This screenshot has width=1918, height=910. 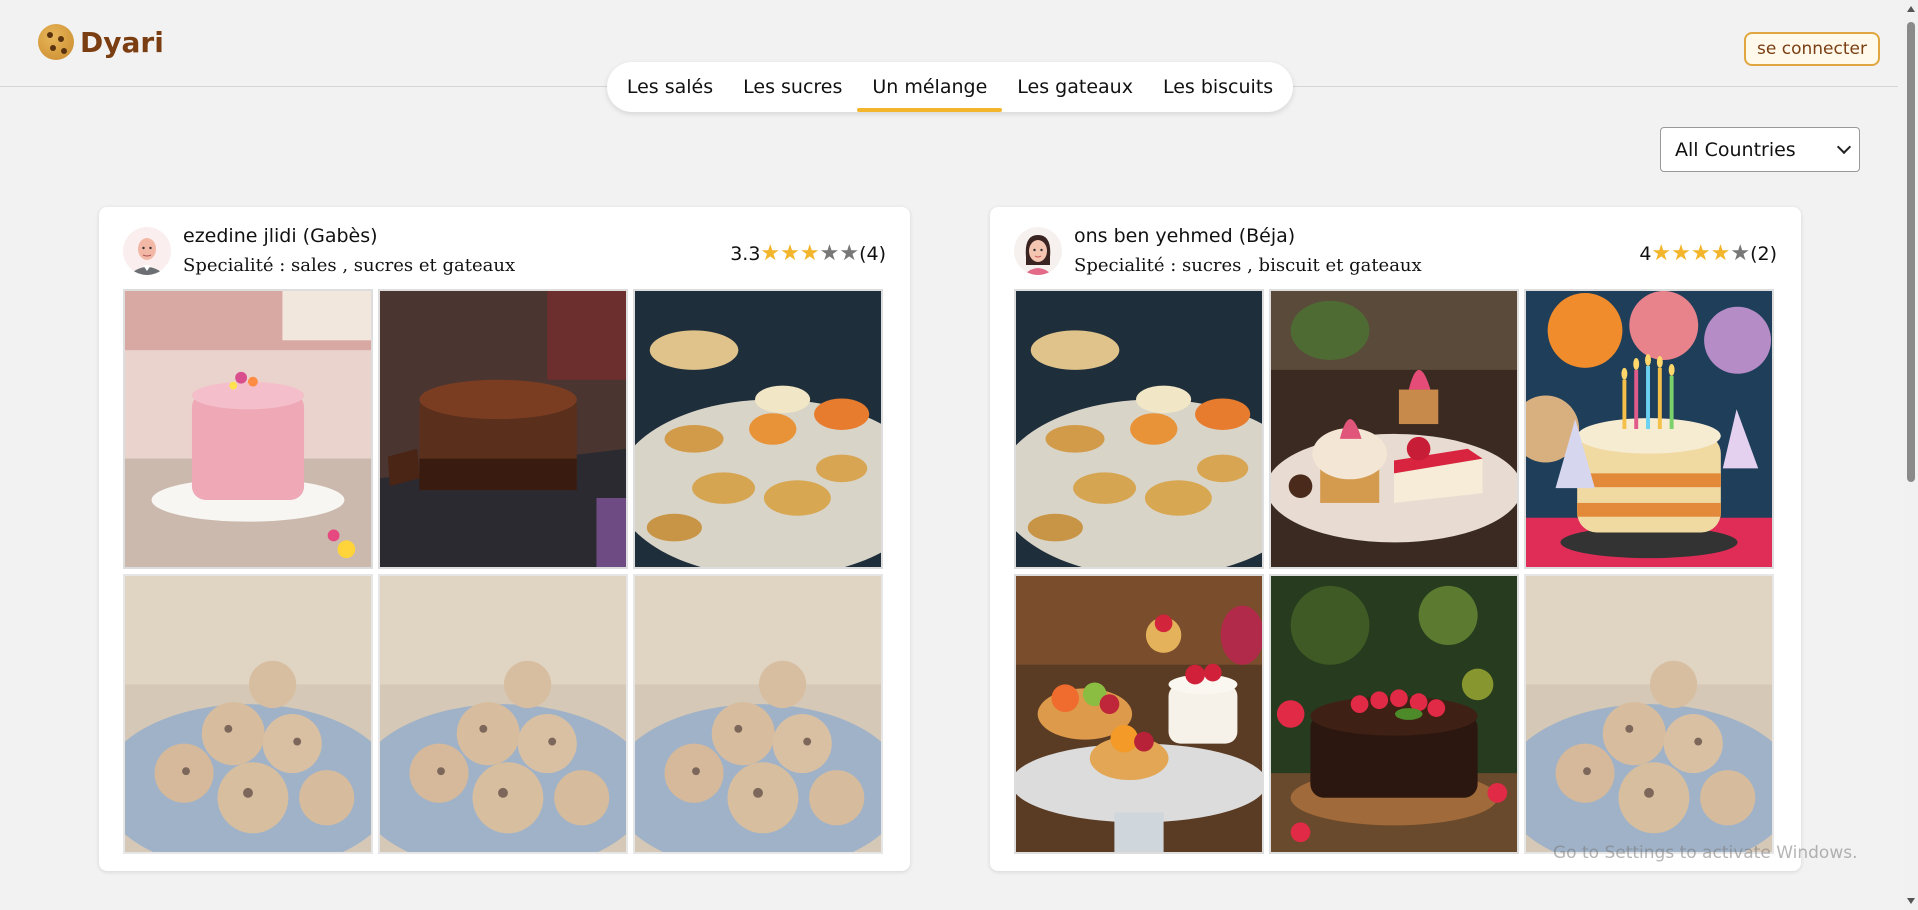 What do you see at coordinates (280, 236) in the screenshot?
I see `cook-name: ezedine jlidi (Gabès)` at bounding box center [280, 236].